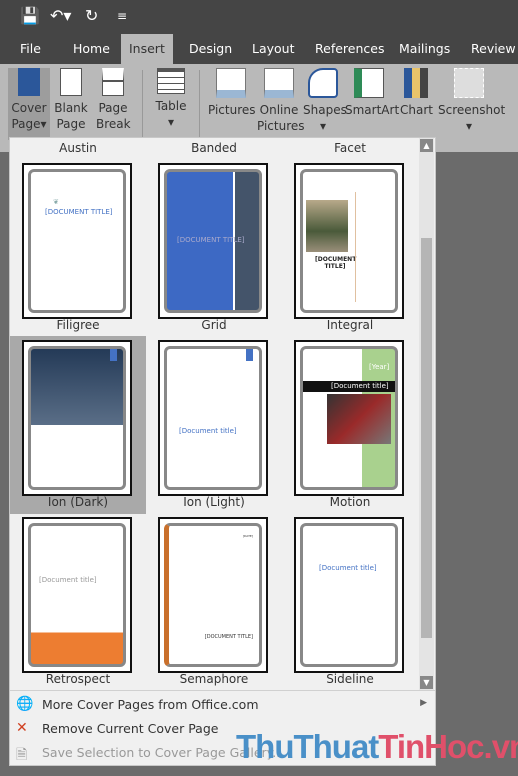  Describe the element at coordinates (30, 15) in the screenshot. I see `save-icon: 💾` at that location.